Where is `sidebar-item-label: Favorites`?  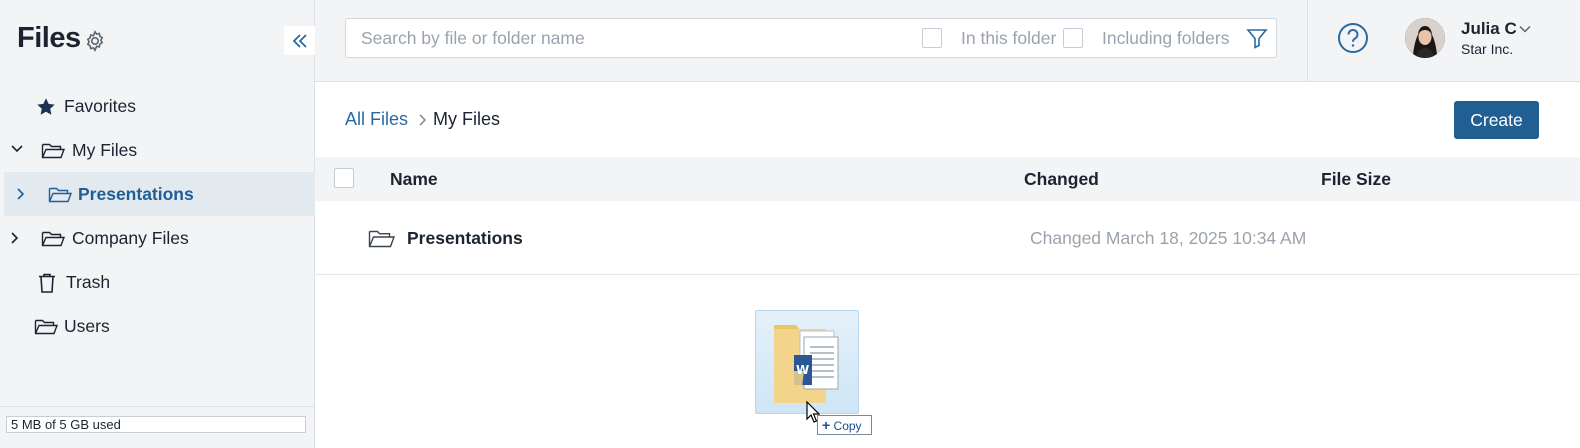 sidebar-item-label: Favorites is located at coordinates (100, 105).